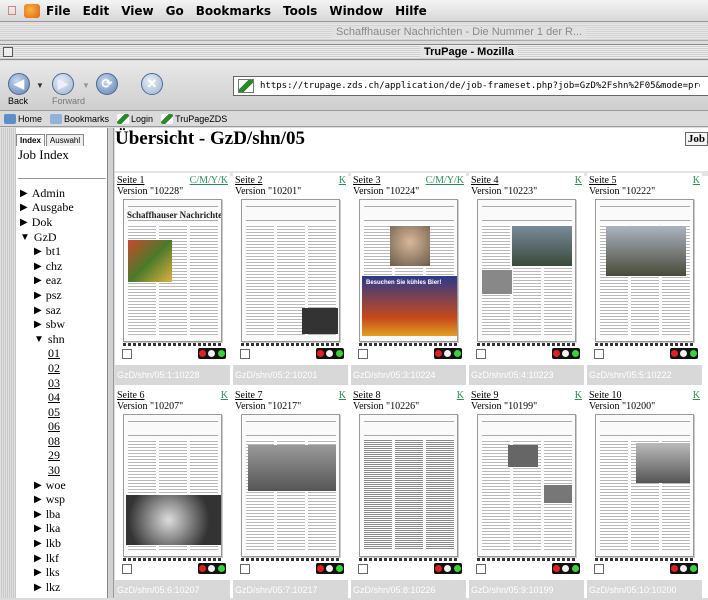 This screenshot has height=600, width=708. I want to click on window-titlebar: TruPage - Mozilla, so click(354, 52).